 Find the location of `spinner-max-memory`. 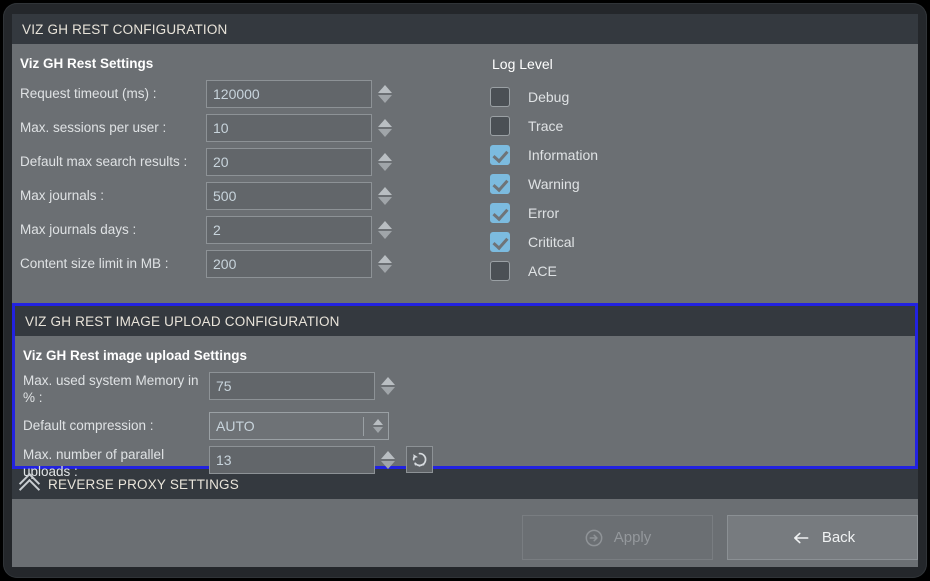

spinner-max-memory is located at coordinates (388, 386).